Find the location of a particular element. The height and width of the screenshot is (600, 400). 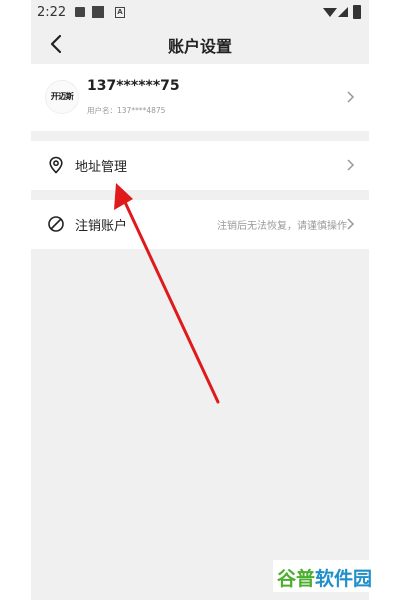

signal-icon is located at coordinates (343, 12).